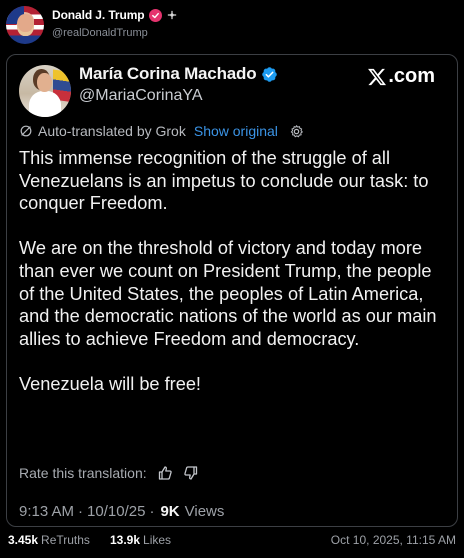 The height and width of the screenshot is (558, 464). I want to click on rate-translation-row: Rate this translation:, so click(109, 473).